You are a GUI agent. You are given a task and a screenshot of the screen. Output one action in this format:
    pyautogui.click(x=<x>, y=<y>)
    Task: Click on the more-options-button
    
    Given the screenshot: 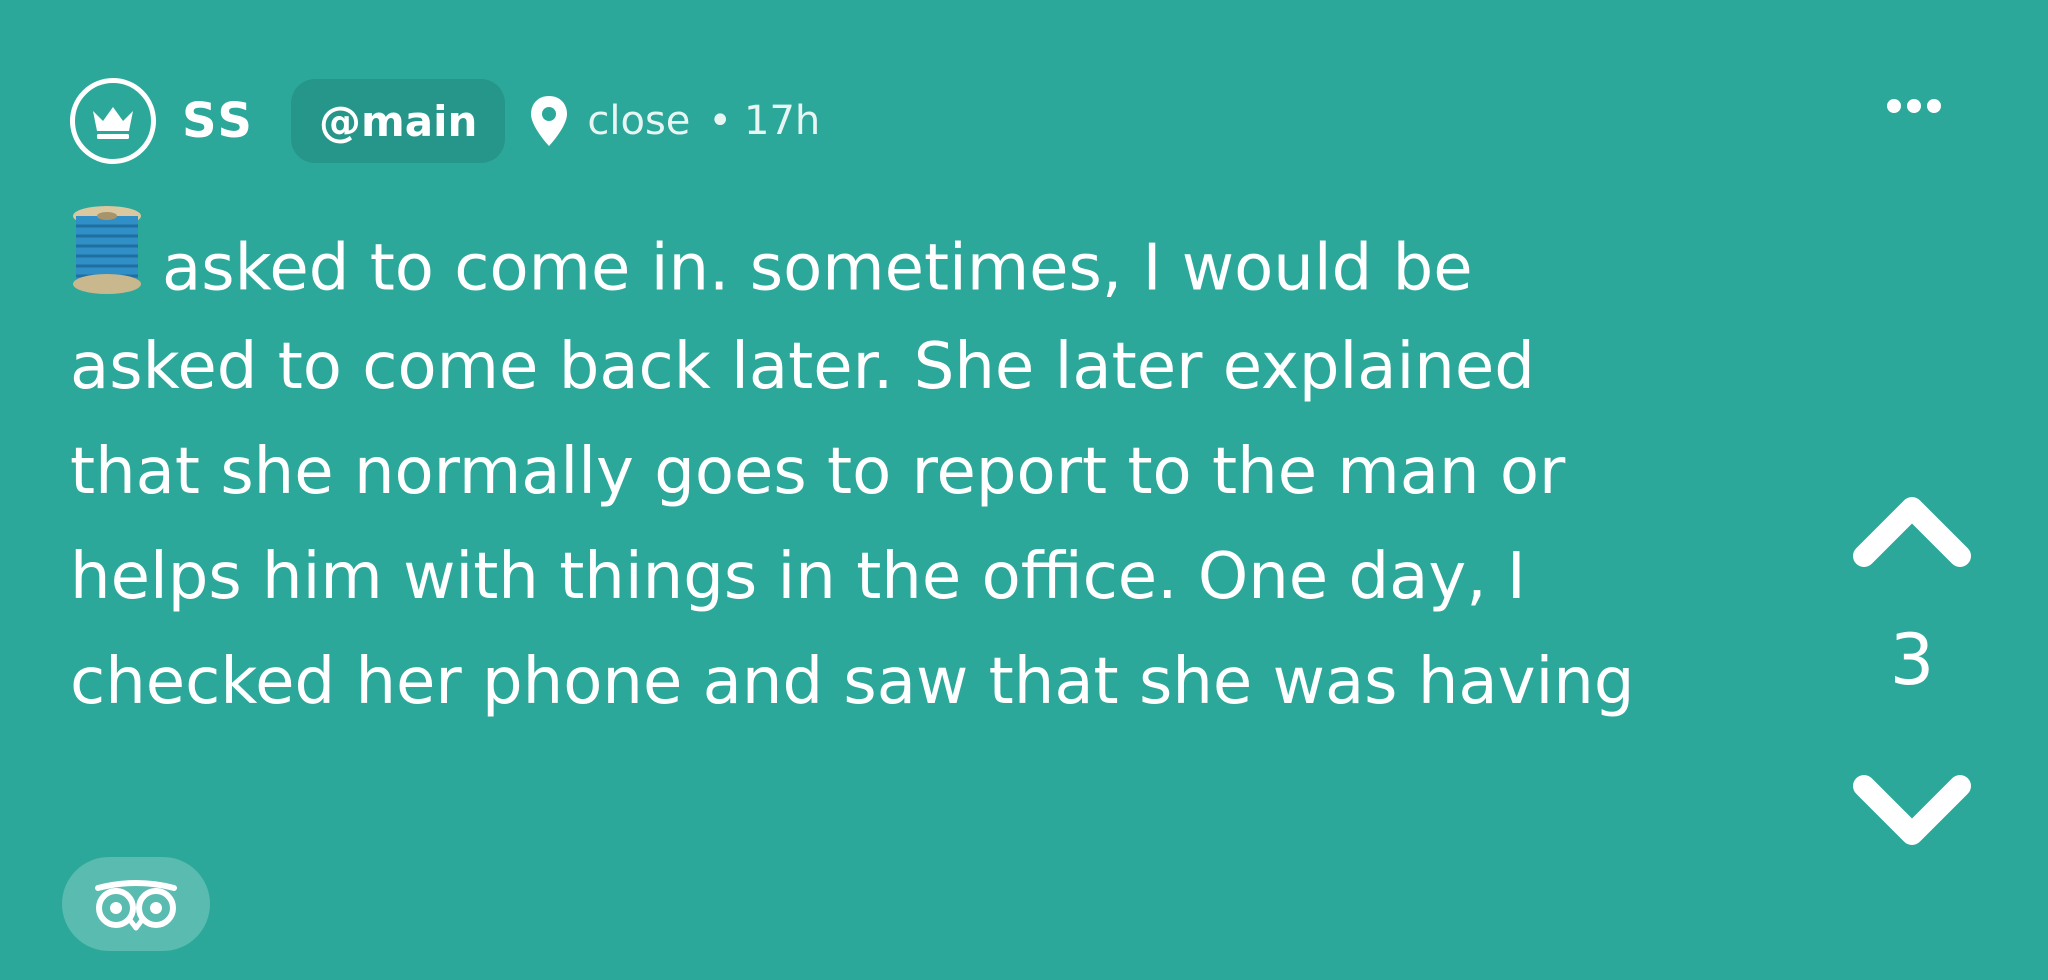 What is the action you would take?
    pyautogui.click(x=1914, y=106)
    